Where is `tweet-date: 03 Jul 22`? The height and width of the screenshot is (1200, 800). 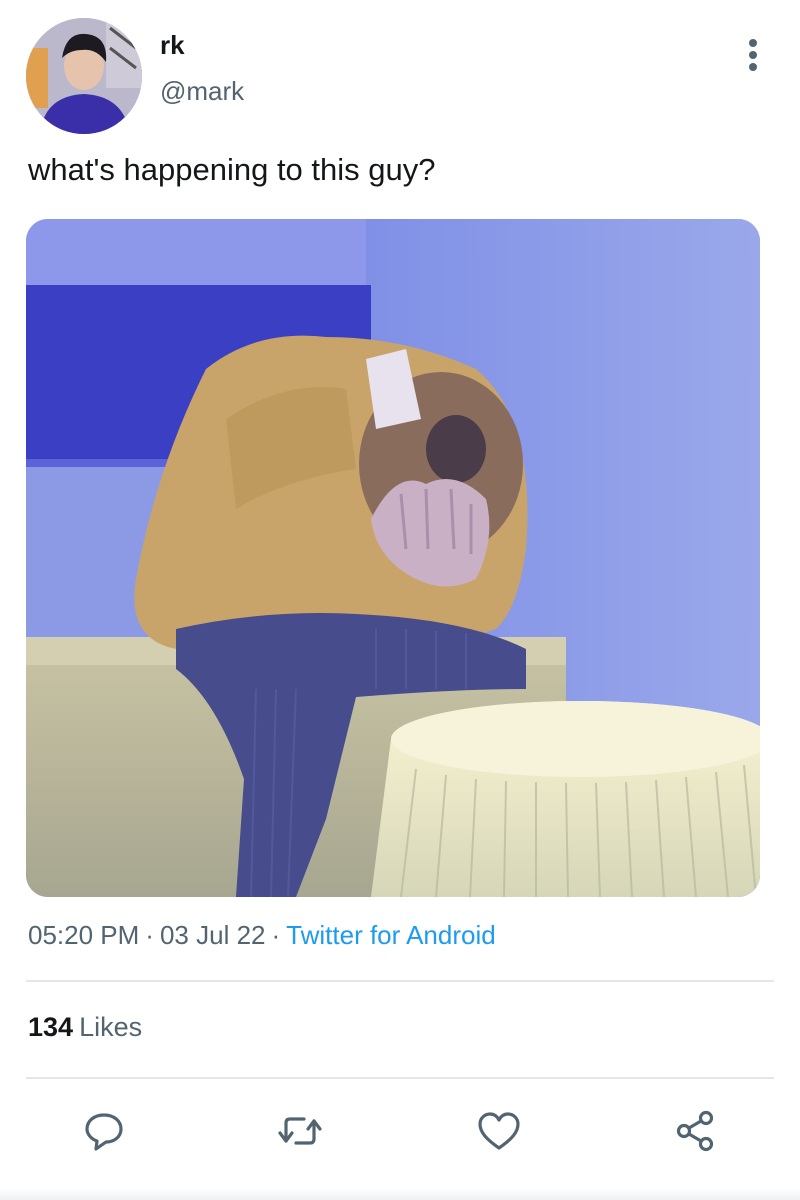 tweet-date: 03 Jul 22 is located at coordinates (212, 935).